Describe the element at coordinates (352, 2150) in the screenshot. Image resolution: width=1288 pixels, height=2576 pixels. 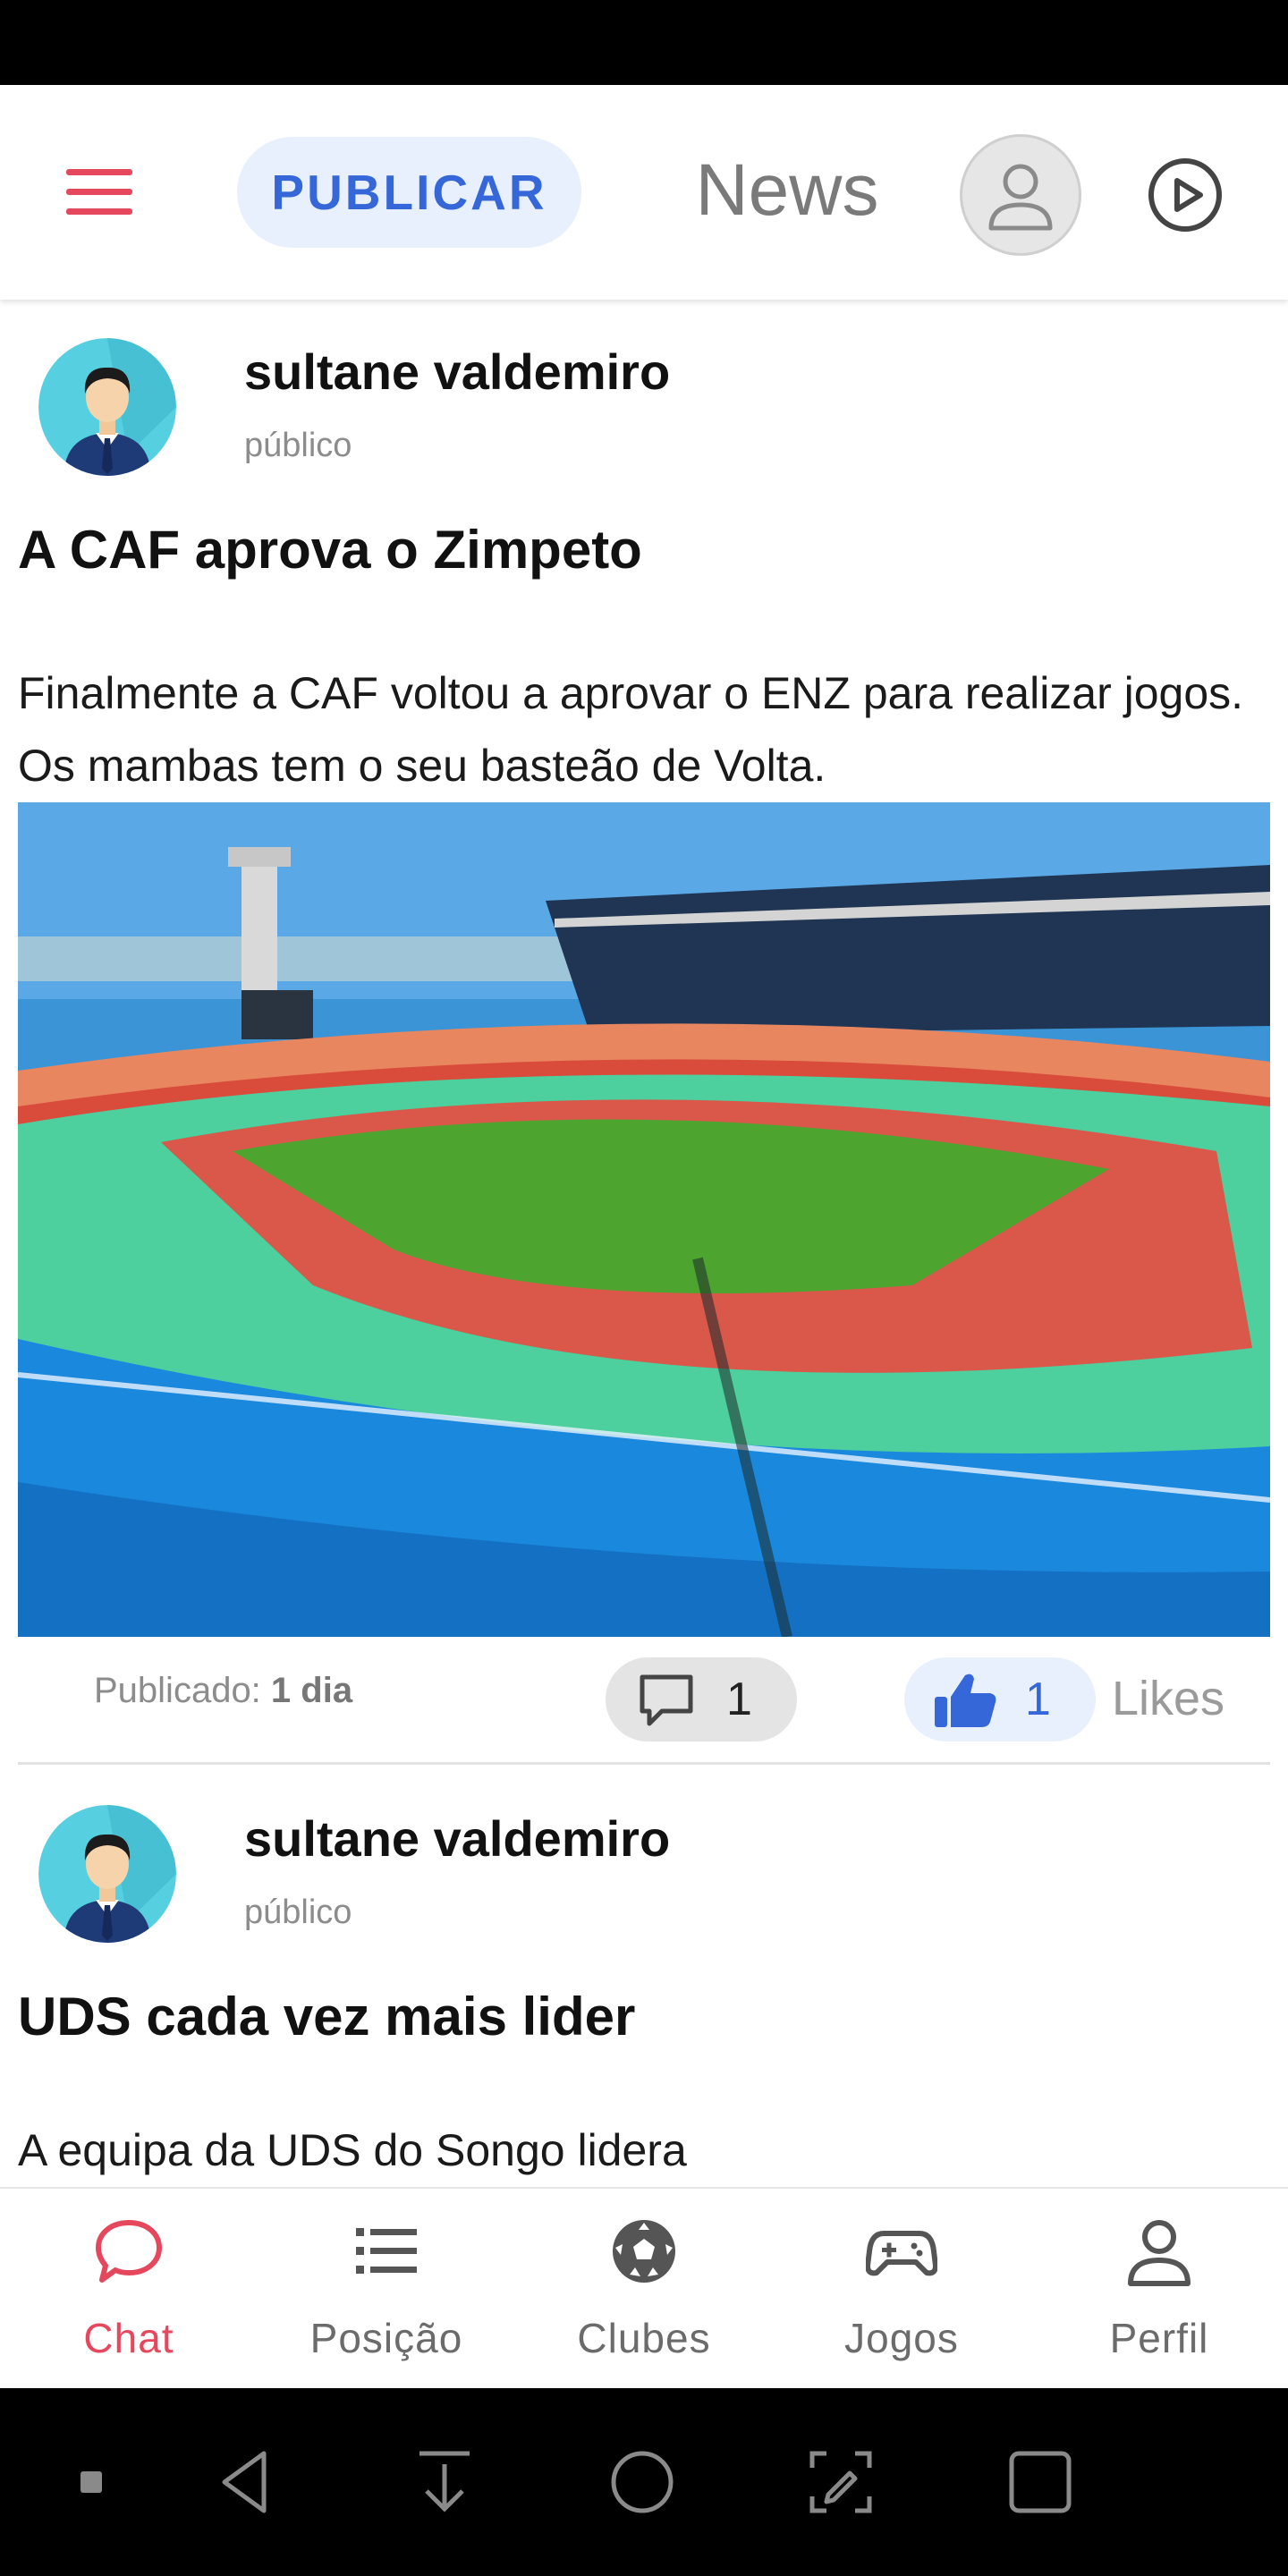
I see `post-body-preview: A equipa da UDS do Songo lidera` at that location.